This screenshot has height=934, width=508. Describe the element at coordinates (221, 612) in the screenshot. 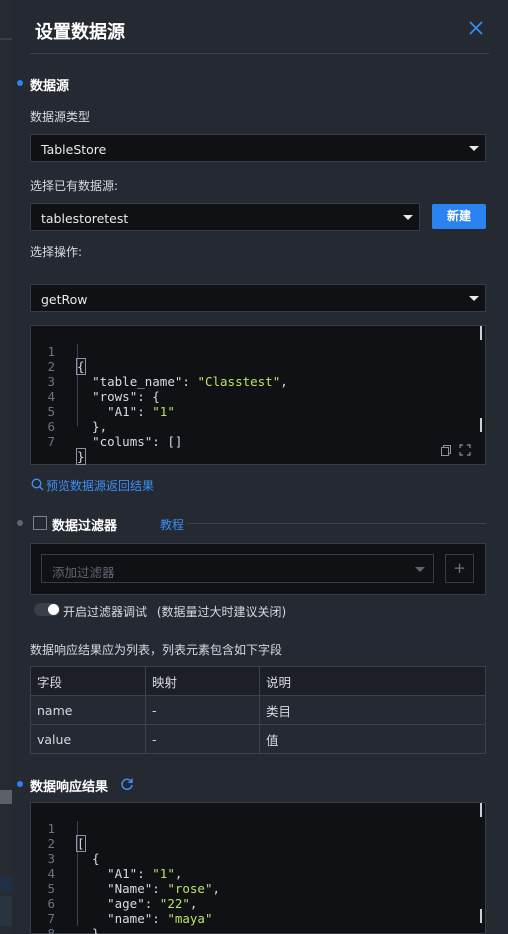

I see `filter-debug-note: (数据量过大时建议关闭)` at that location.